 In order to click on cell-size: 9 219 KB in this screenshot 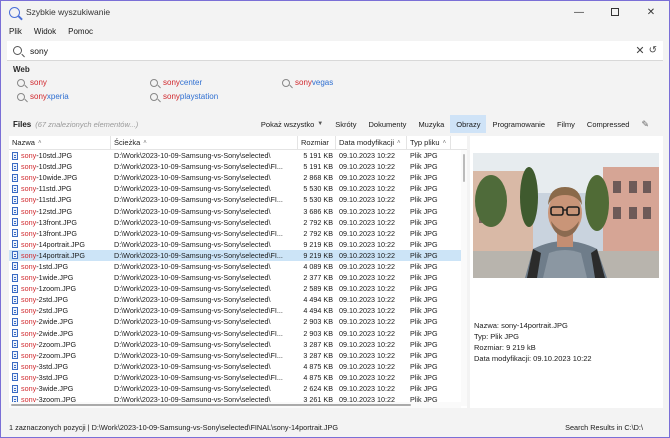, I will do `click(318, 244)`.